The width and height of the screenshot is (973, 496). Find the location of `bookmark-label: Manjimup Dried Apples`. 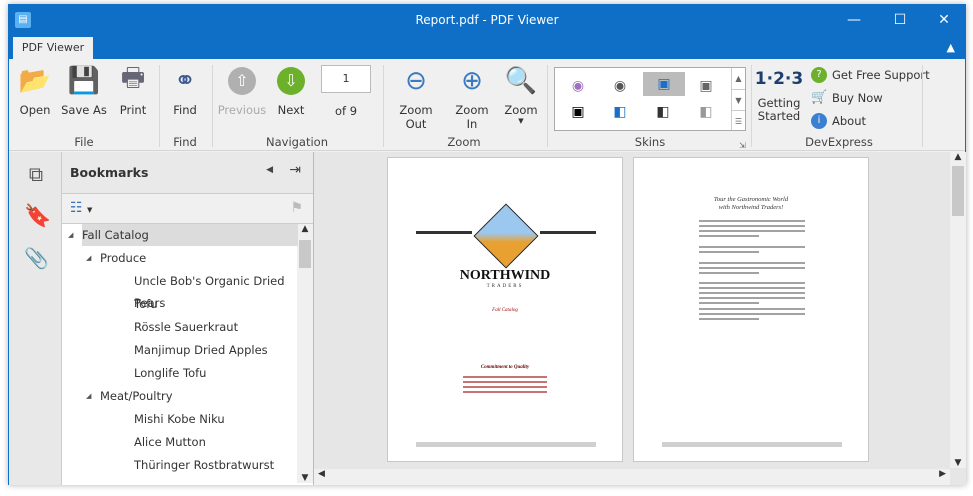

bookmark-label: Manjimup Dried Apples is located at coordinates (201, 350).